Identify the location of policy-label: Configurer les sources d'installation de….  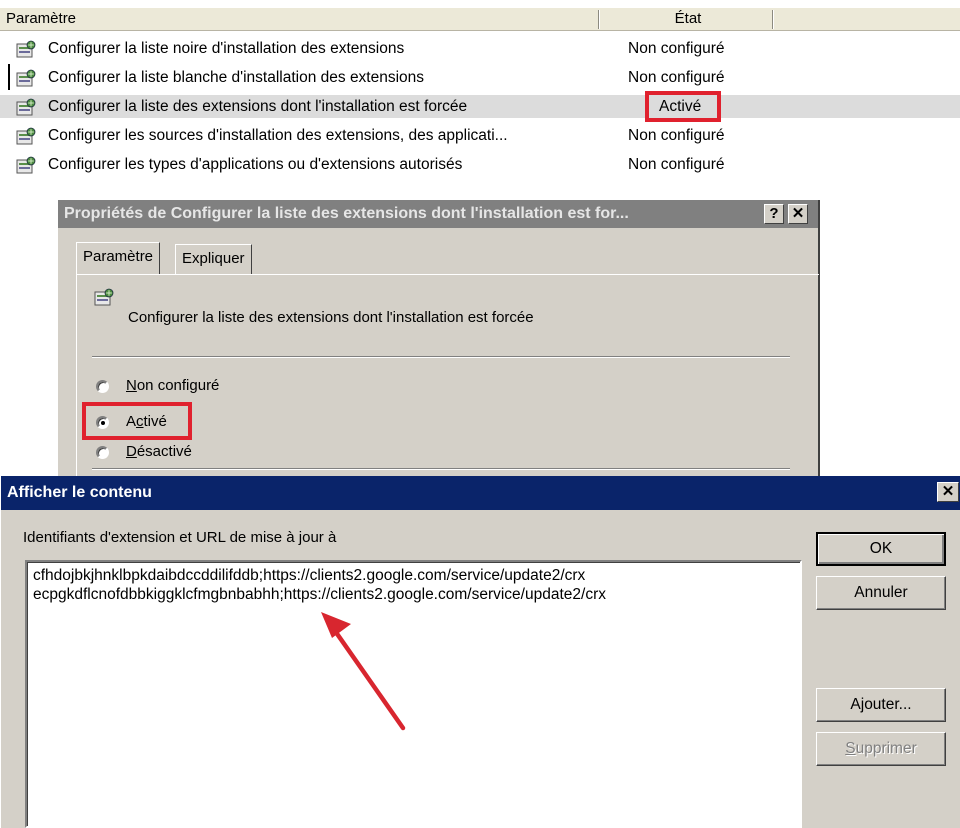
(278, 135).